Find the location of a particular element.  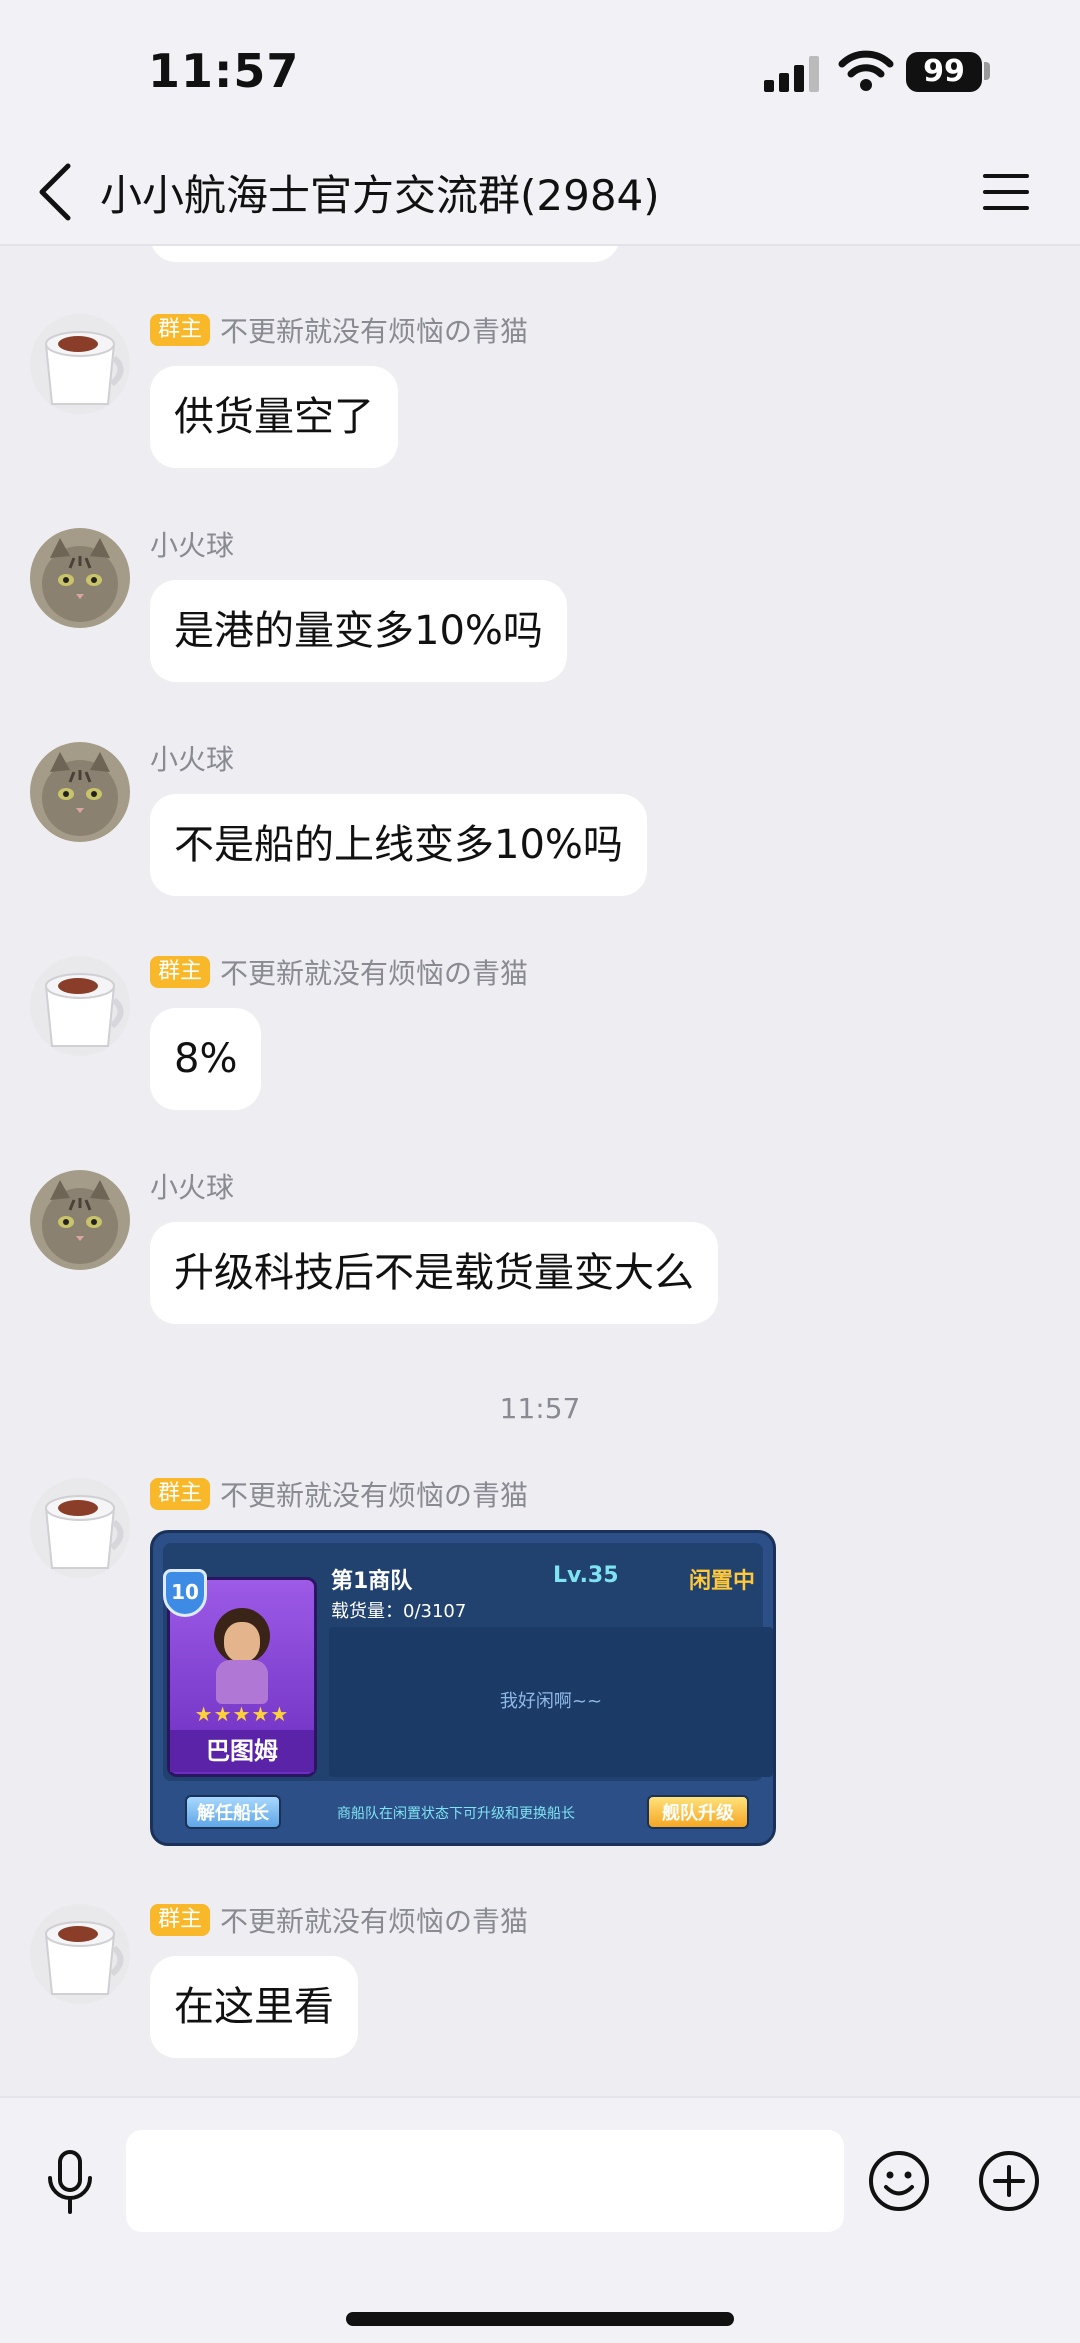

fleet-name: 第1商队 is located at coordinates (372, 1581).